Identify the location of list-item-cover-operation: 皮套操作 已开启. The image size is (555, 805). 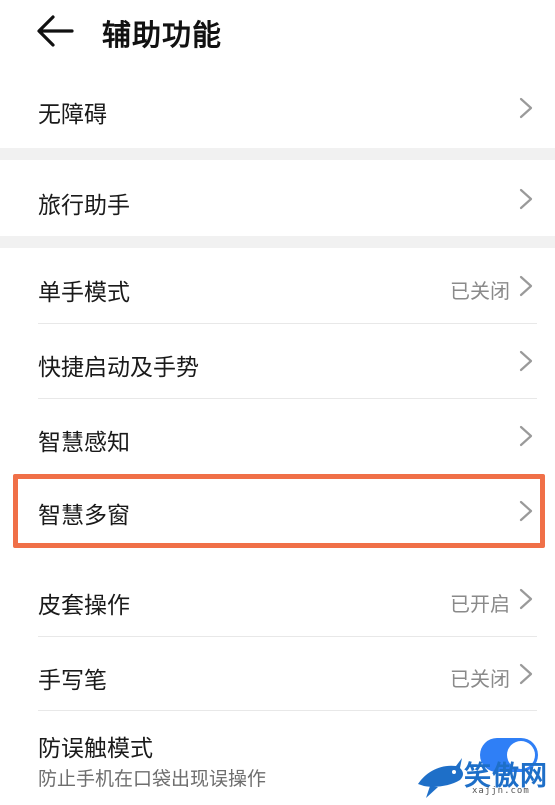
(277, 598).